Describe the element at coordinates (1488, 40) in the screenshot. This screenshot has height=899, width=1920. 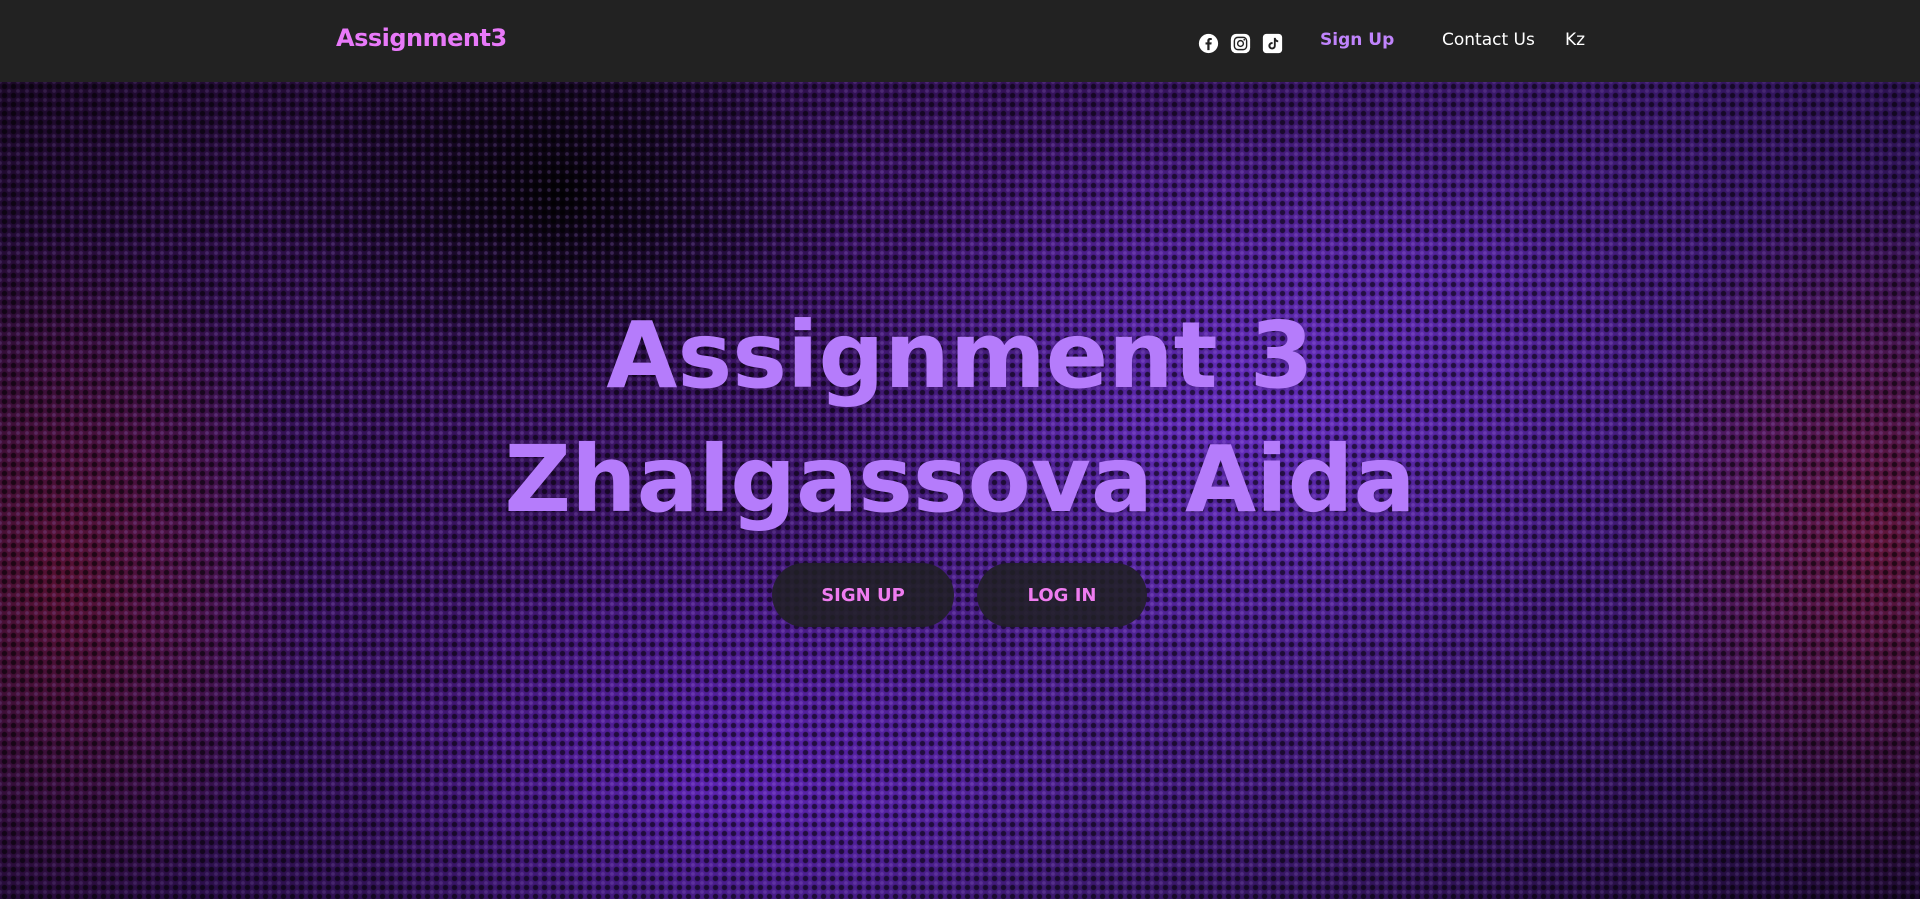
I see `nav-contact-us-link: Contact Us` at that location.